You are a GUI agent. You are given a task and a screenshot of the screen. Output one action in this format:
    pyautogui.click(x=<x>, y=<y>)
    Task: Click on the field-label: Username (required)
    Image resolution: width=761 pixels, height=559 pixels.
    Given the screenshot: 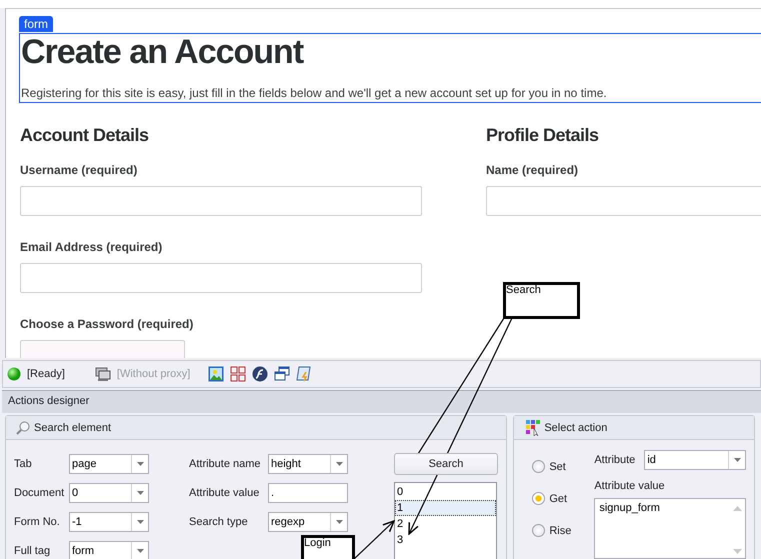 What is the action you would take?
    pyautogui.click(x=79, y=170)
    